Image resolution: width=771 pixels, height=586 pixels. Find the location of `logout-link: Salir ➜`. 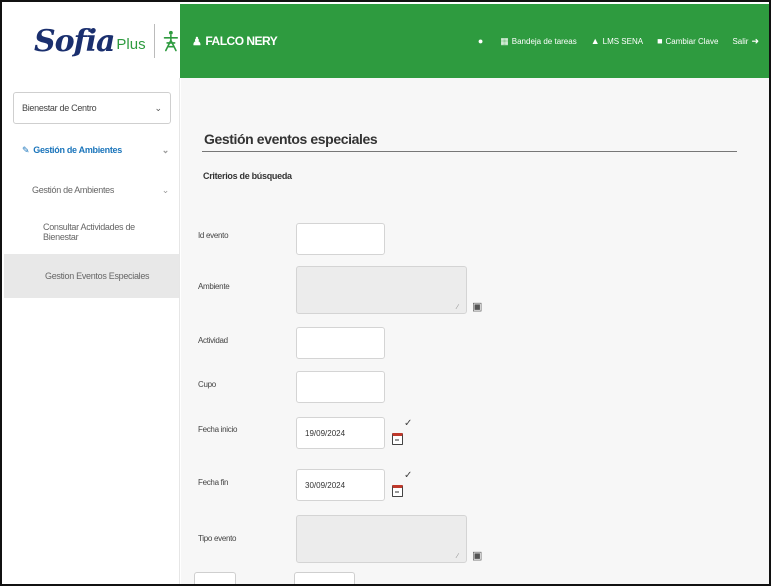

logout-link: Salir ➜ is located at coordinates (745, 41).